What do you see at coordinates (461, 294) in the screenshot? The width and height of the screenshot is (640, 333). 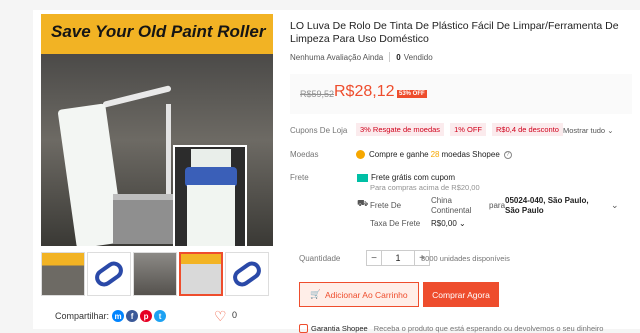 I see `buy-now-button: Comprar Agora` at bounding box center [461, 294].